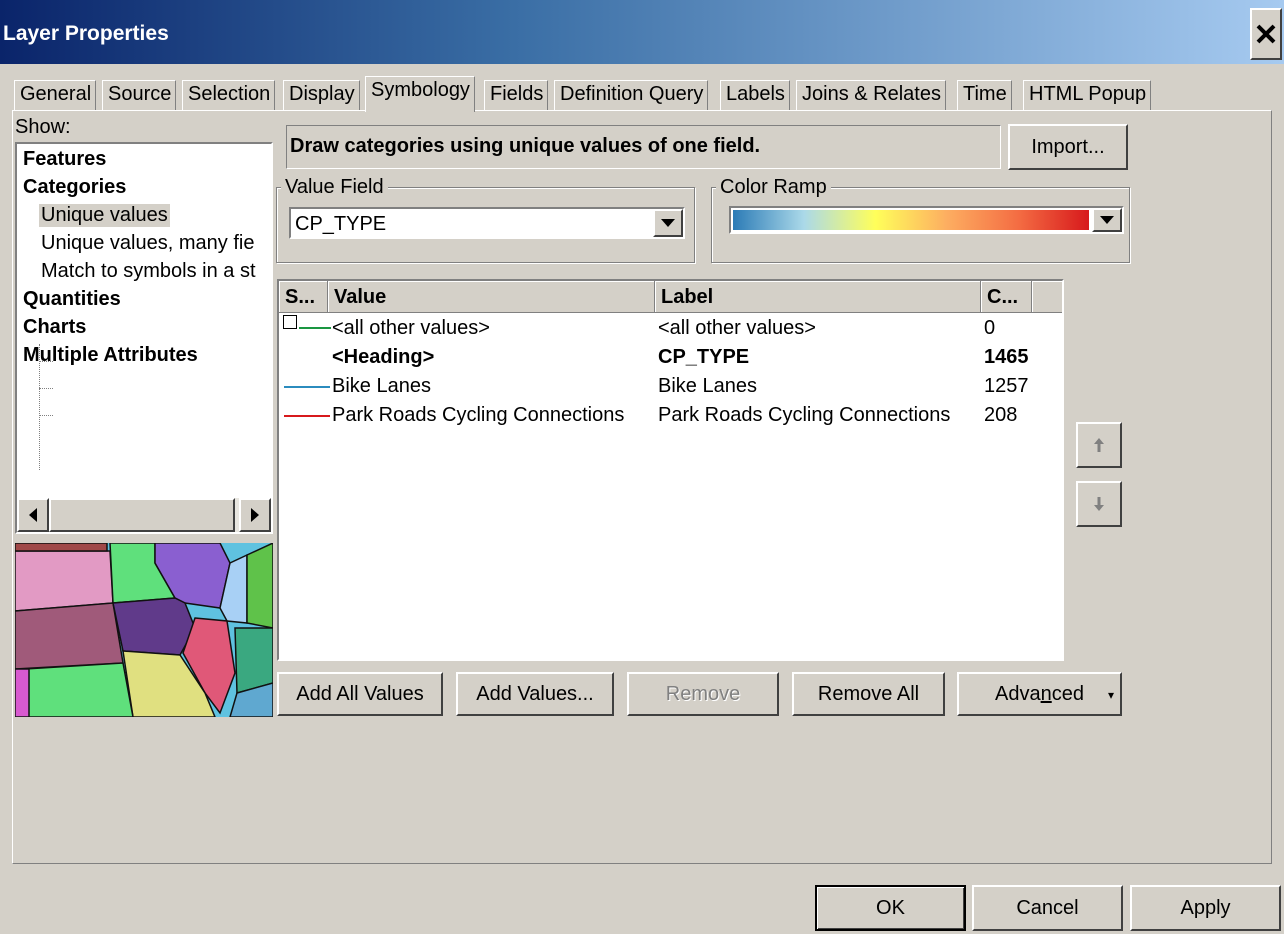  What do you see at coordinates (516, 95) in the screenshot?
I see `tab-fields: Fields` at bounding box center [516, 95].